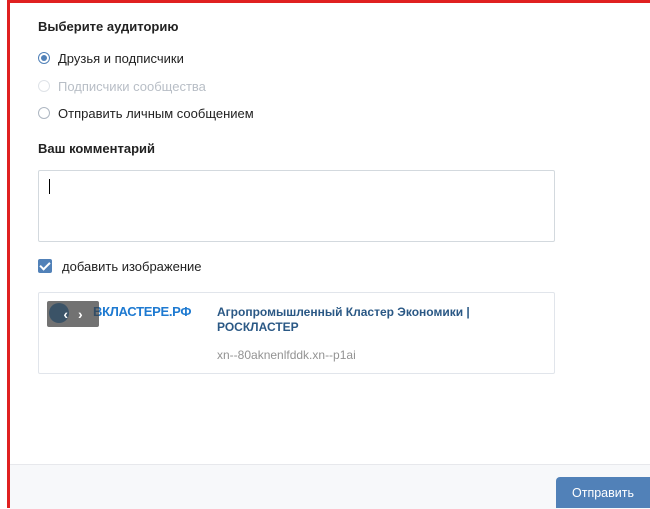  I want to click on image-nav-overlay: ‹ ›, so click(73, 314).